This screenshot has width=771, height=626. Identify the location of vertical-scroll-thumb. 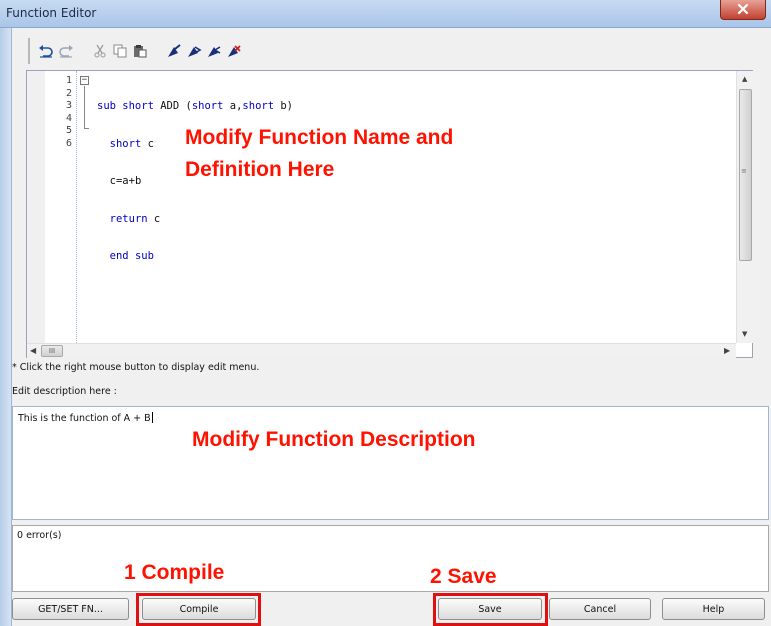
(745, 175).